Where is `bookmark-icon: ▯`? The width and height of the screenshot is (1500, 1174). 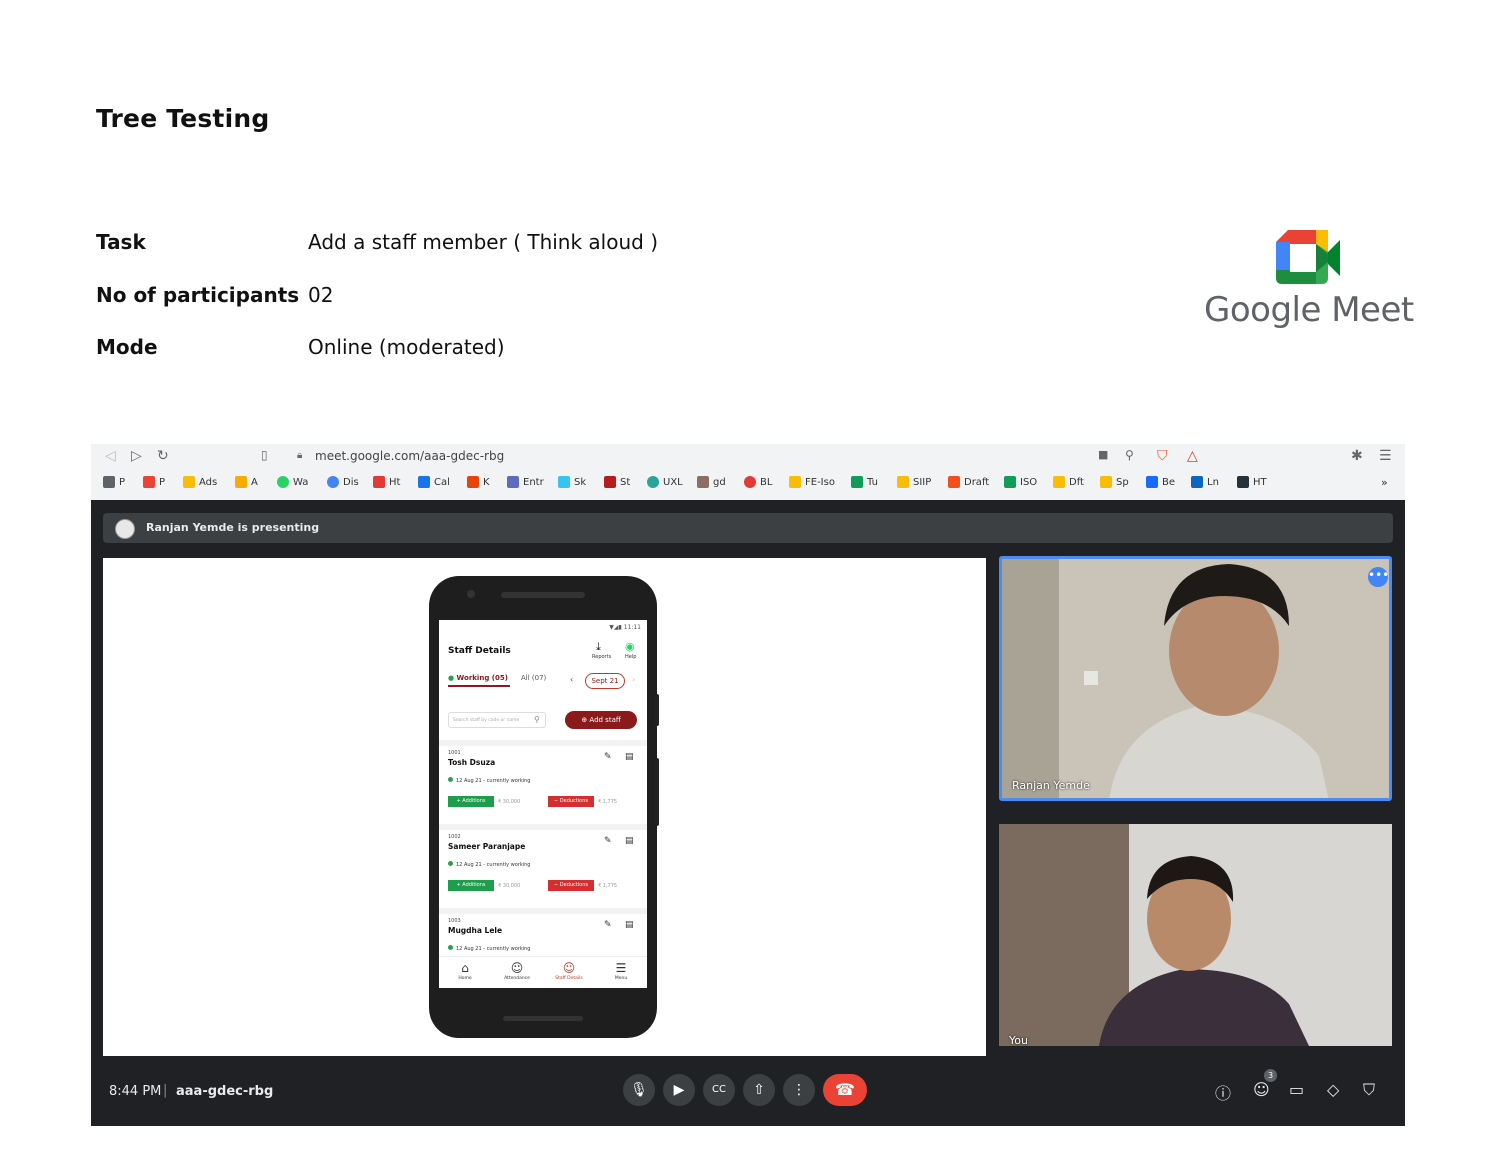
bookmark-icon: ▯ is located at coordinates (264, 455).